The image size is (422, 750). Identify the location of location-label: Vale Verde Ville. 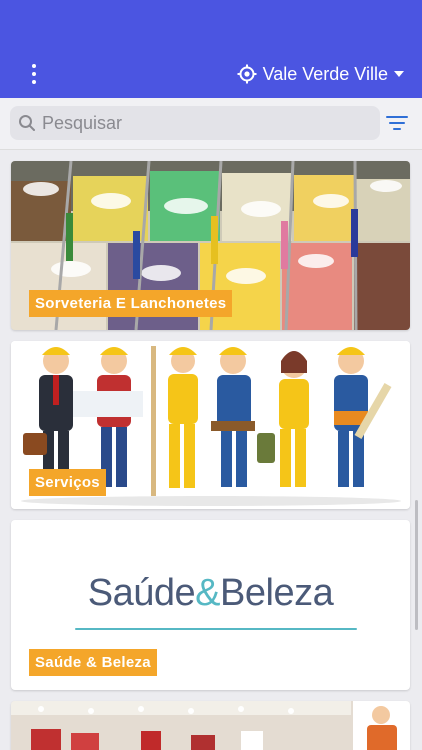
(325, 73).